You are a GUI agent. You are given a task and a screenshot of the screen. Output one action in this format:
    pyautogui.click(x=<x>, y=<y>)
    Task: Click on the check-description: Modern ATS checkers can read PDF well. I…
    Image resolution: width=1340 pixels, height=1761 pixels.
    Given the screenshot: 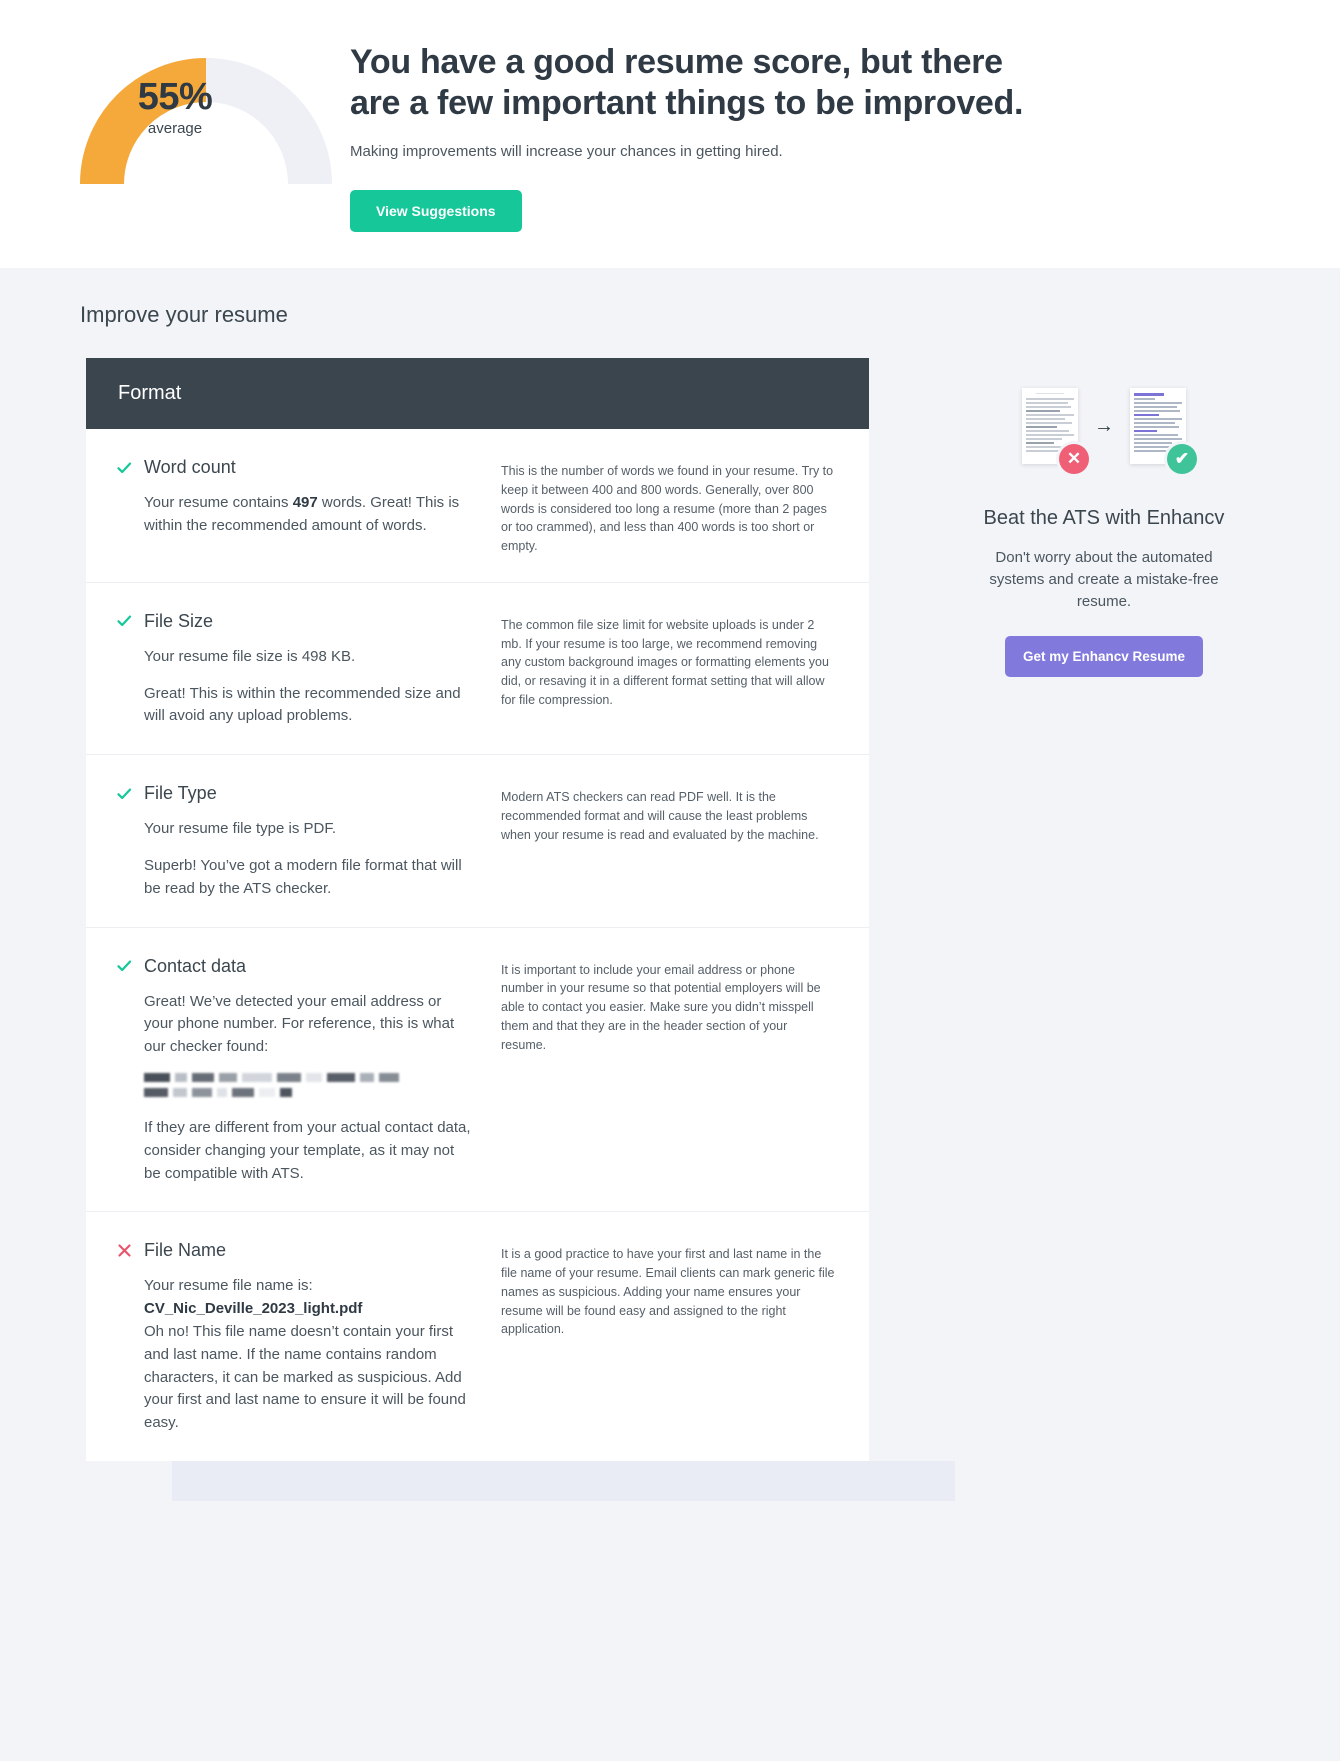 What is the action you would take?
    pyautogui.click(x=660, y=816)
    